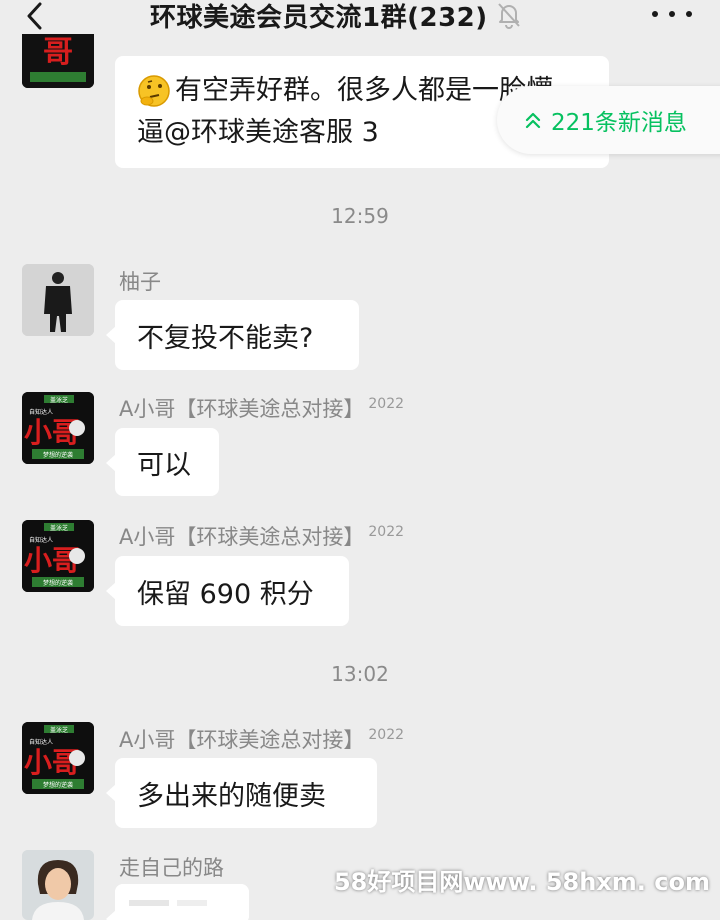 The height and width of the screenshot is (920, 720). What do you see at coordinates (360, 674) in the screenshot?
I see `timestamp: 13:02` at bounding box center [360, 674].